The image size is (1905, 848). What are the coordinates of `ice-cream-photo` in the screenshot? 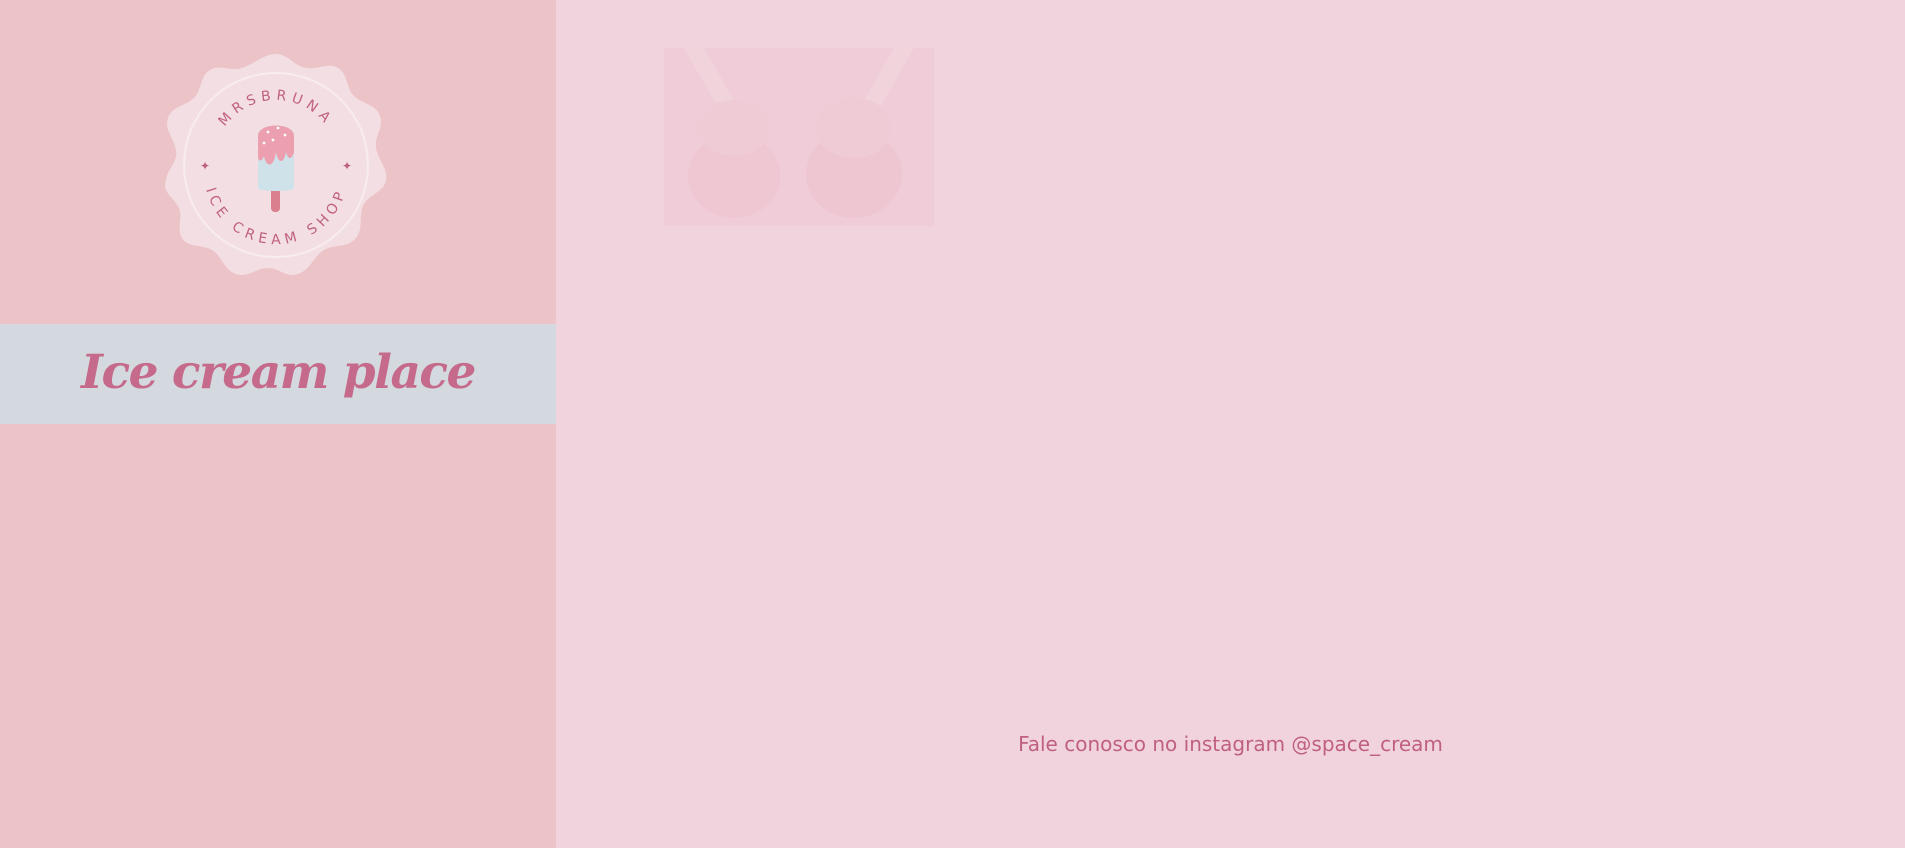 It's located at (799, 137).